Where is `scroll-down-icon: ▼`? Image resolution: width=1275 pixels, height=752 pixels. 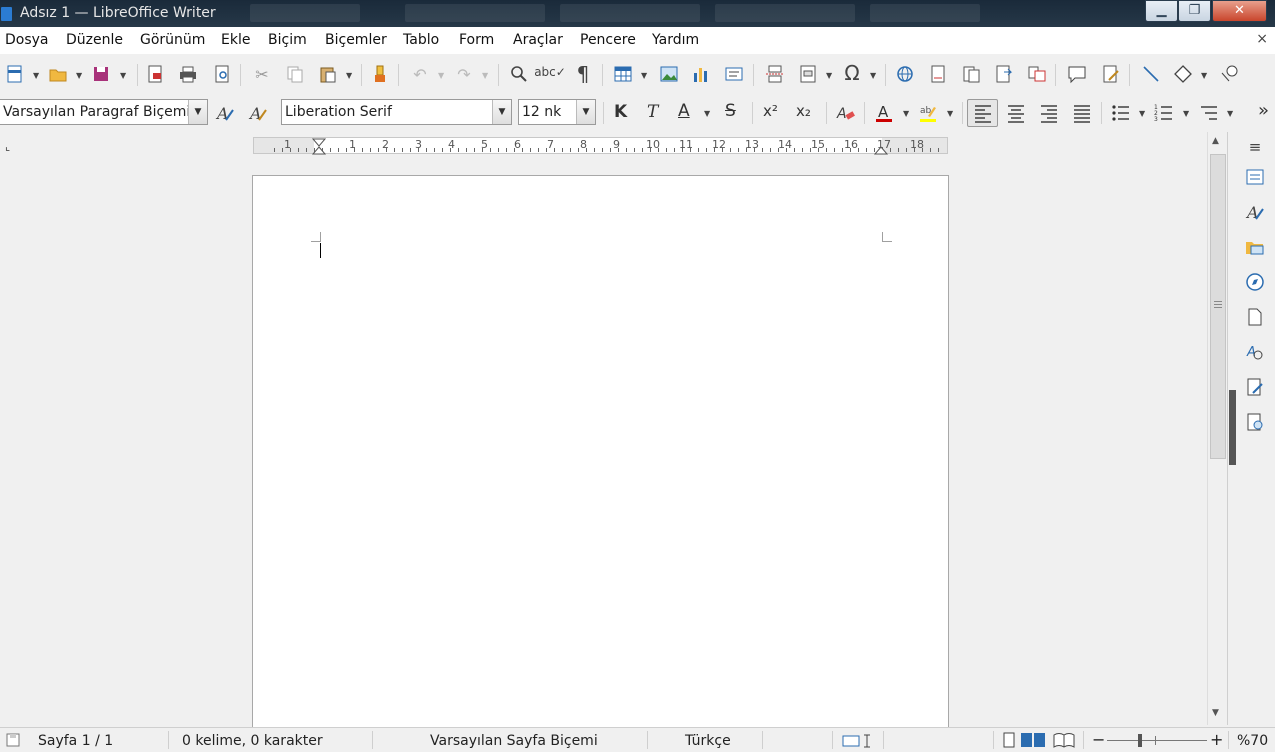 scroll-down-icon: ▼ is located at coordinates (1215, 713).